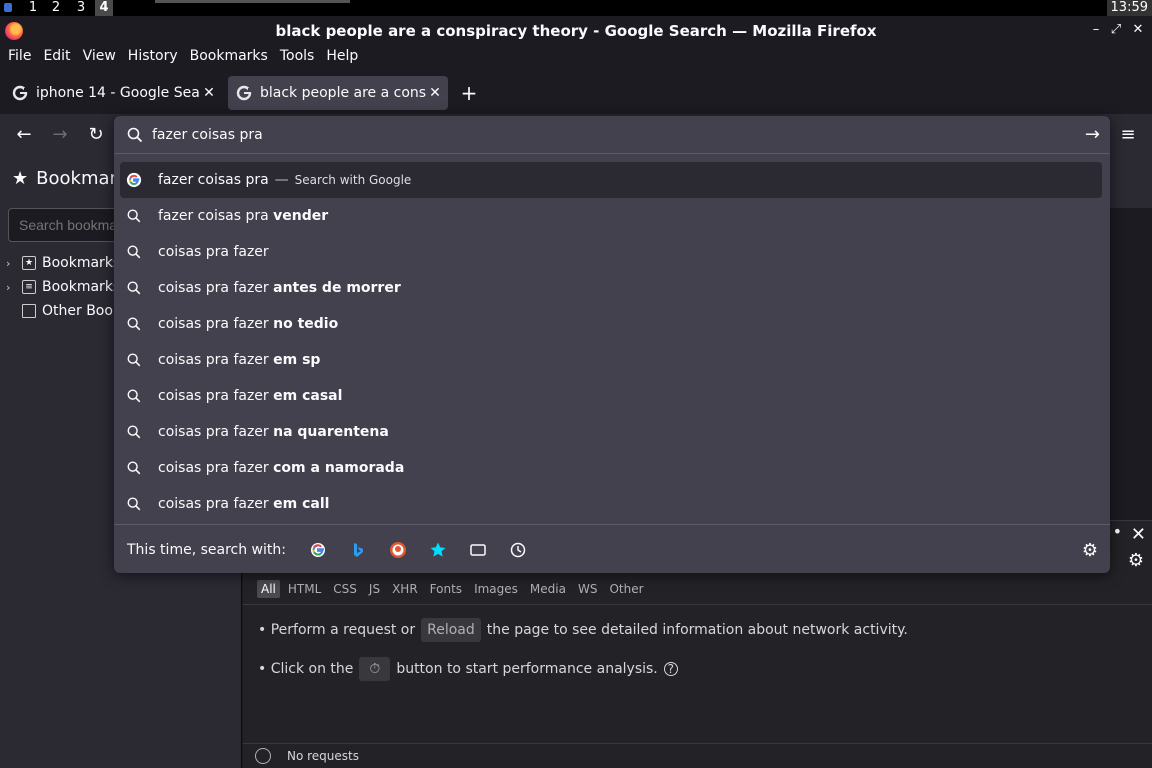 This screenshot has height=768, width=1152. I want to click on devtools-close-icon: ✕, so click(1138, 534).